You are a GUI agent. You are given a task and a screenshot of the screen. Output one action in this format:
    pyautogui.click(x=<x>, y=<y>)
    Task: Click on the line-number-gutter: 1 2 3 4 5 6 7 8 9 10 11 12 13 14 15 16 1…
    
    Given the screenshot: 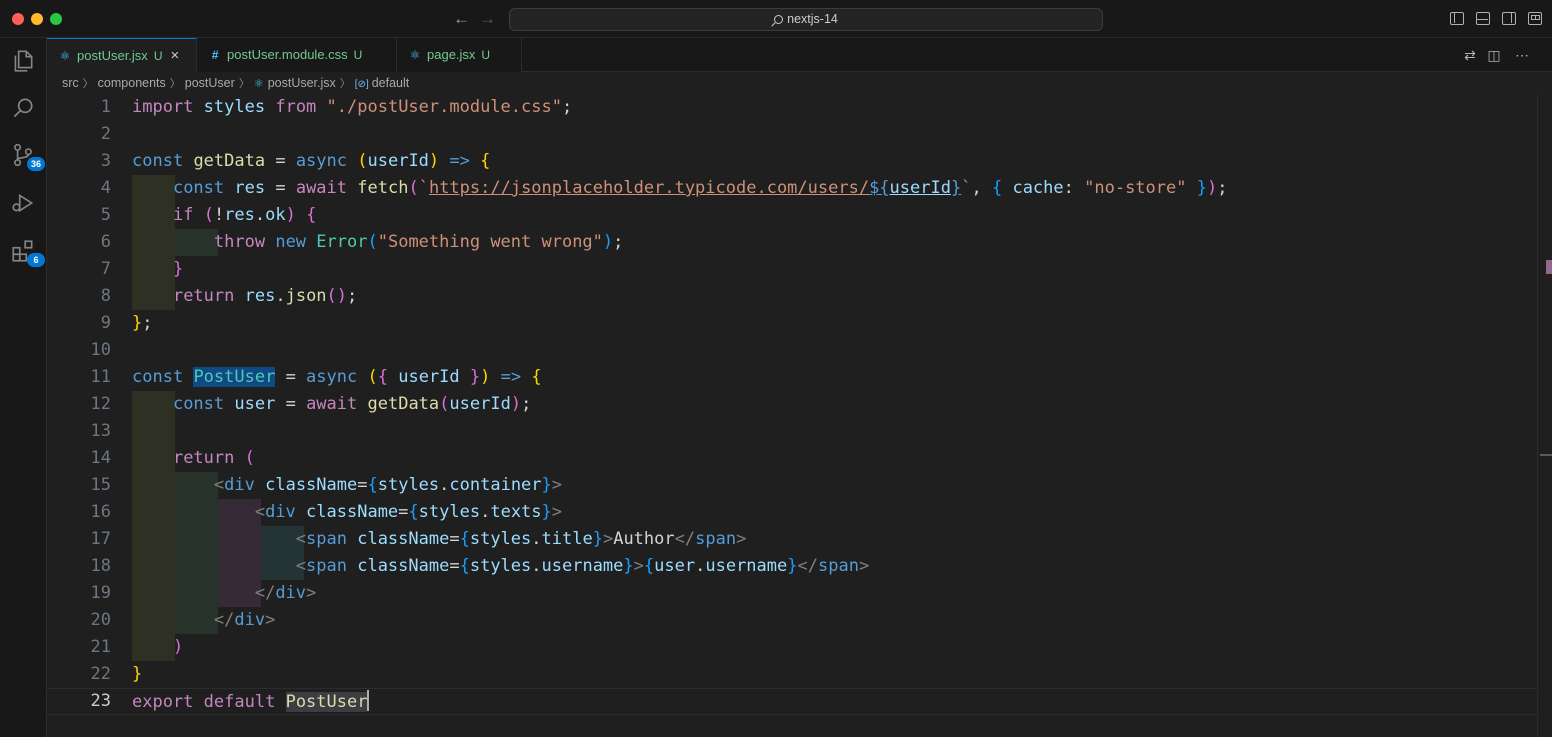 What is the action you would take?
    pyautogui.click(x=83, y=415)
    